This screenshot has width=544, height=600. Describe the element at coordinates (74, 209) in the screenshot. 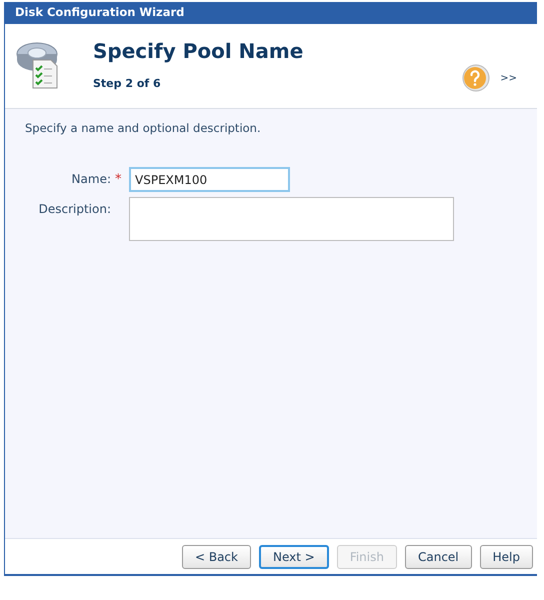

I see `field-label: Description:` at that location.